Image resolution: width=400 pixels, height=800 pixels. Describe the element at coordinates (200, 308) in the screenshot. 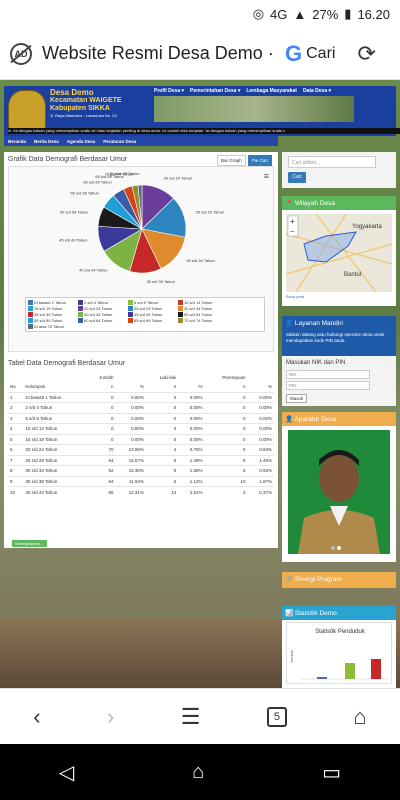

I see `legend-item: 30 s/d 34 Tahun` at that location.